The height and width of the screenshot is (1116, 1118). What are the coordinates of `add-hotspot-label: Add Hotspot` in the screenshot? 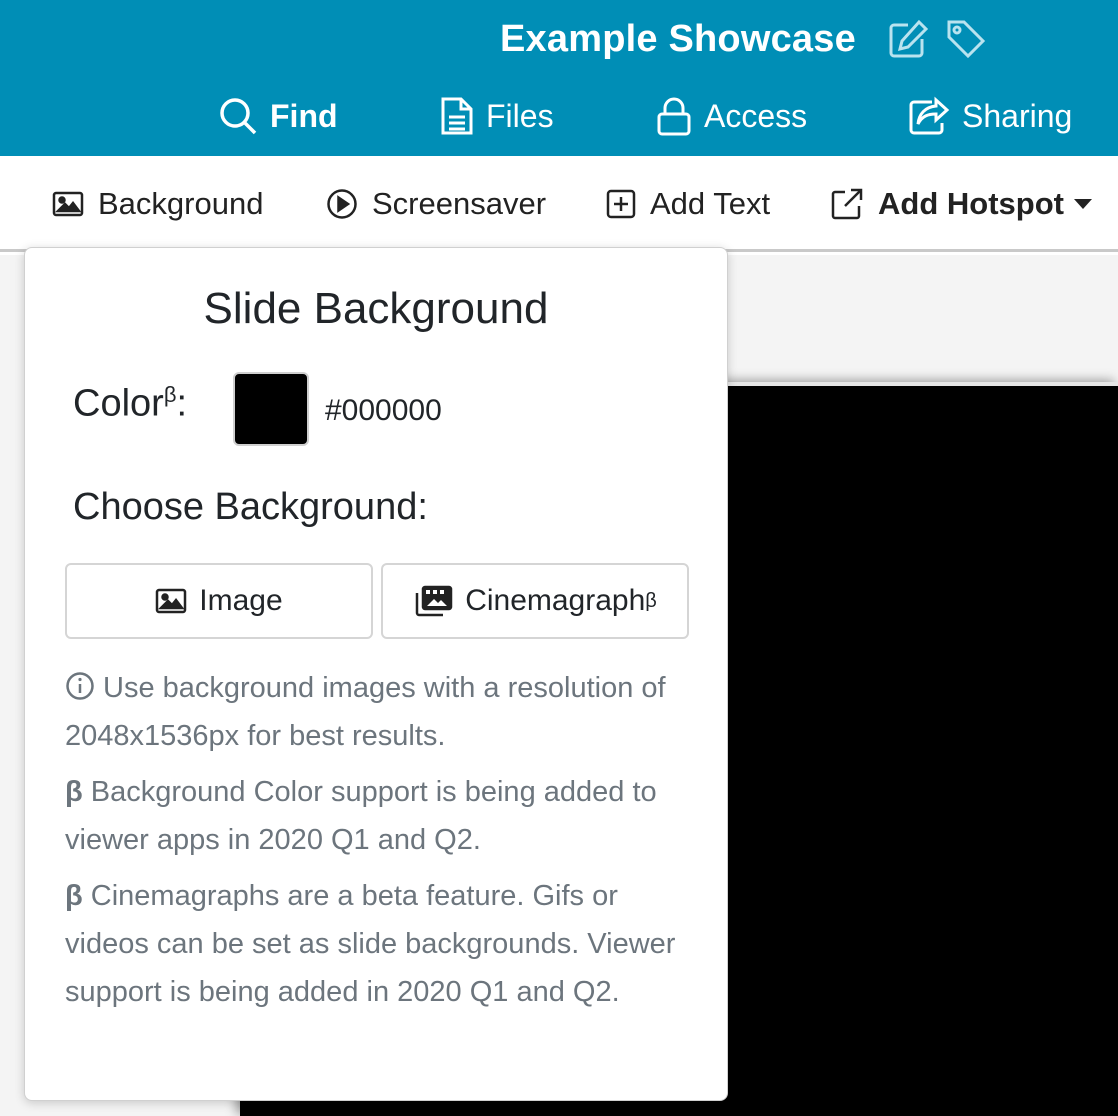 It's located at (971, 203).